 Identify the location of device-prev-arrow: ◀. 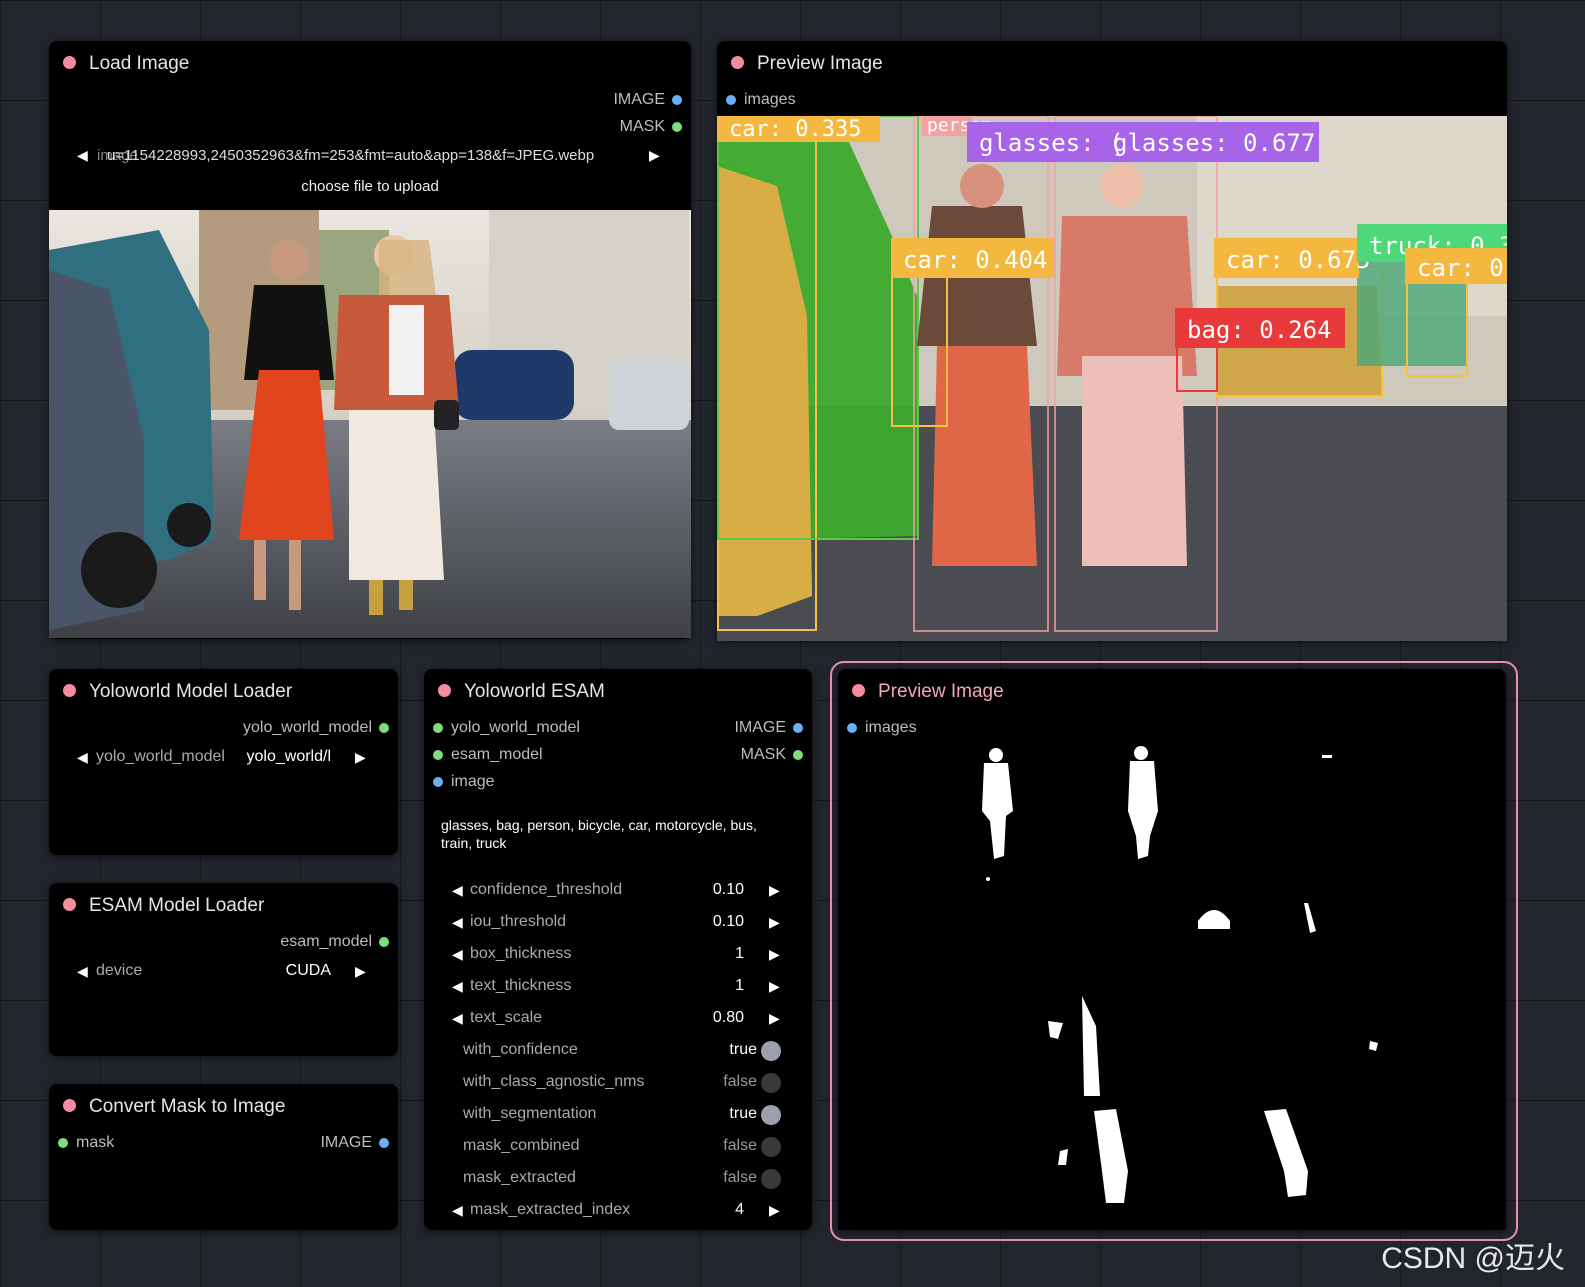
(82, 971).